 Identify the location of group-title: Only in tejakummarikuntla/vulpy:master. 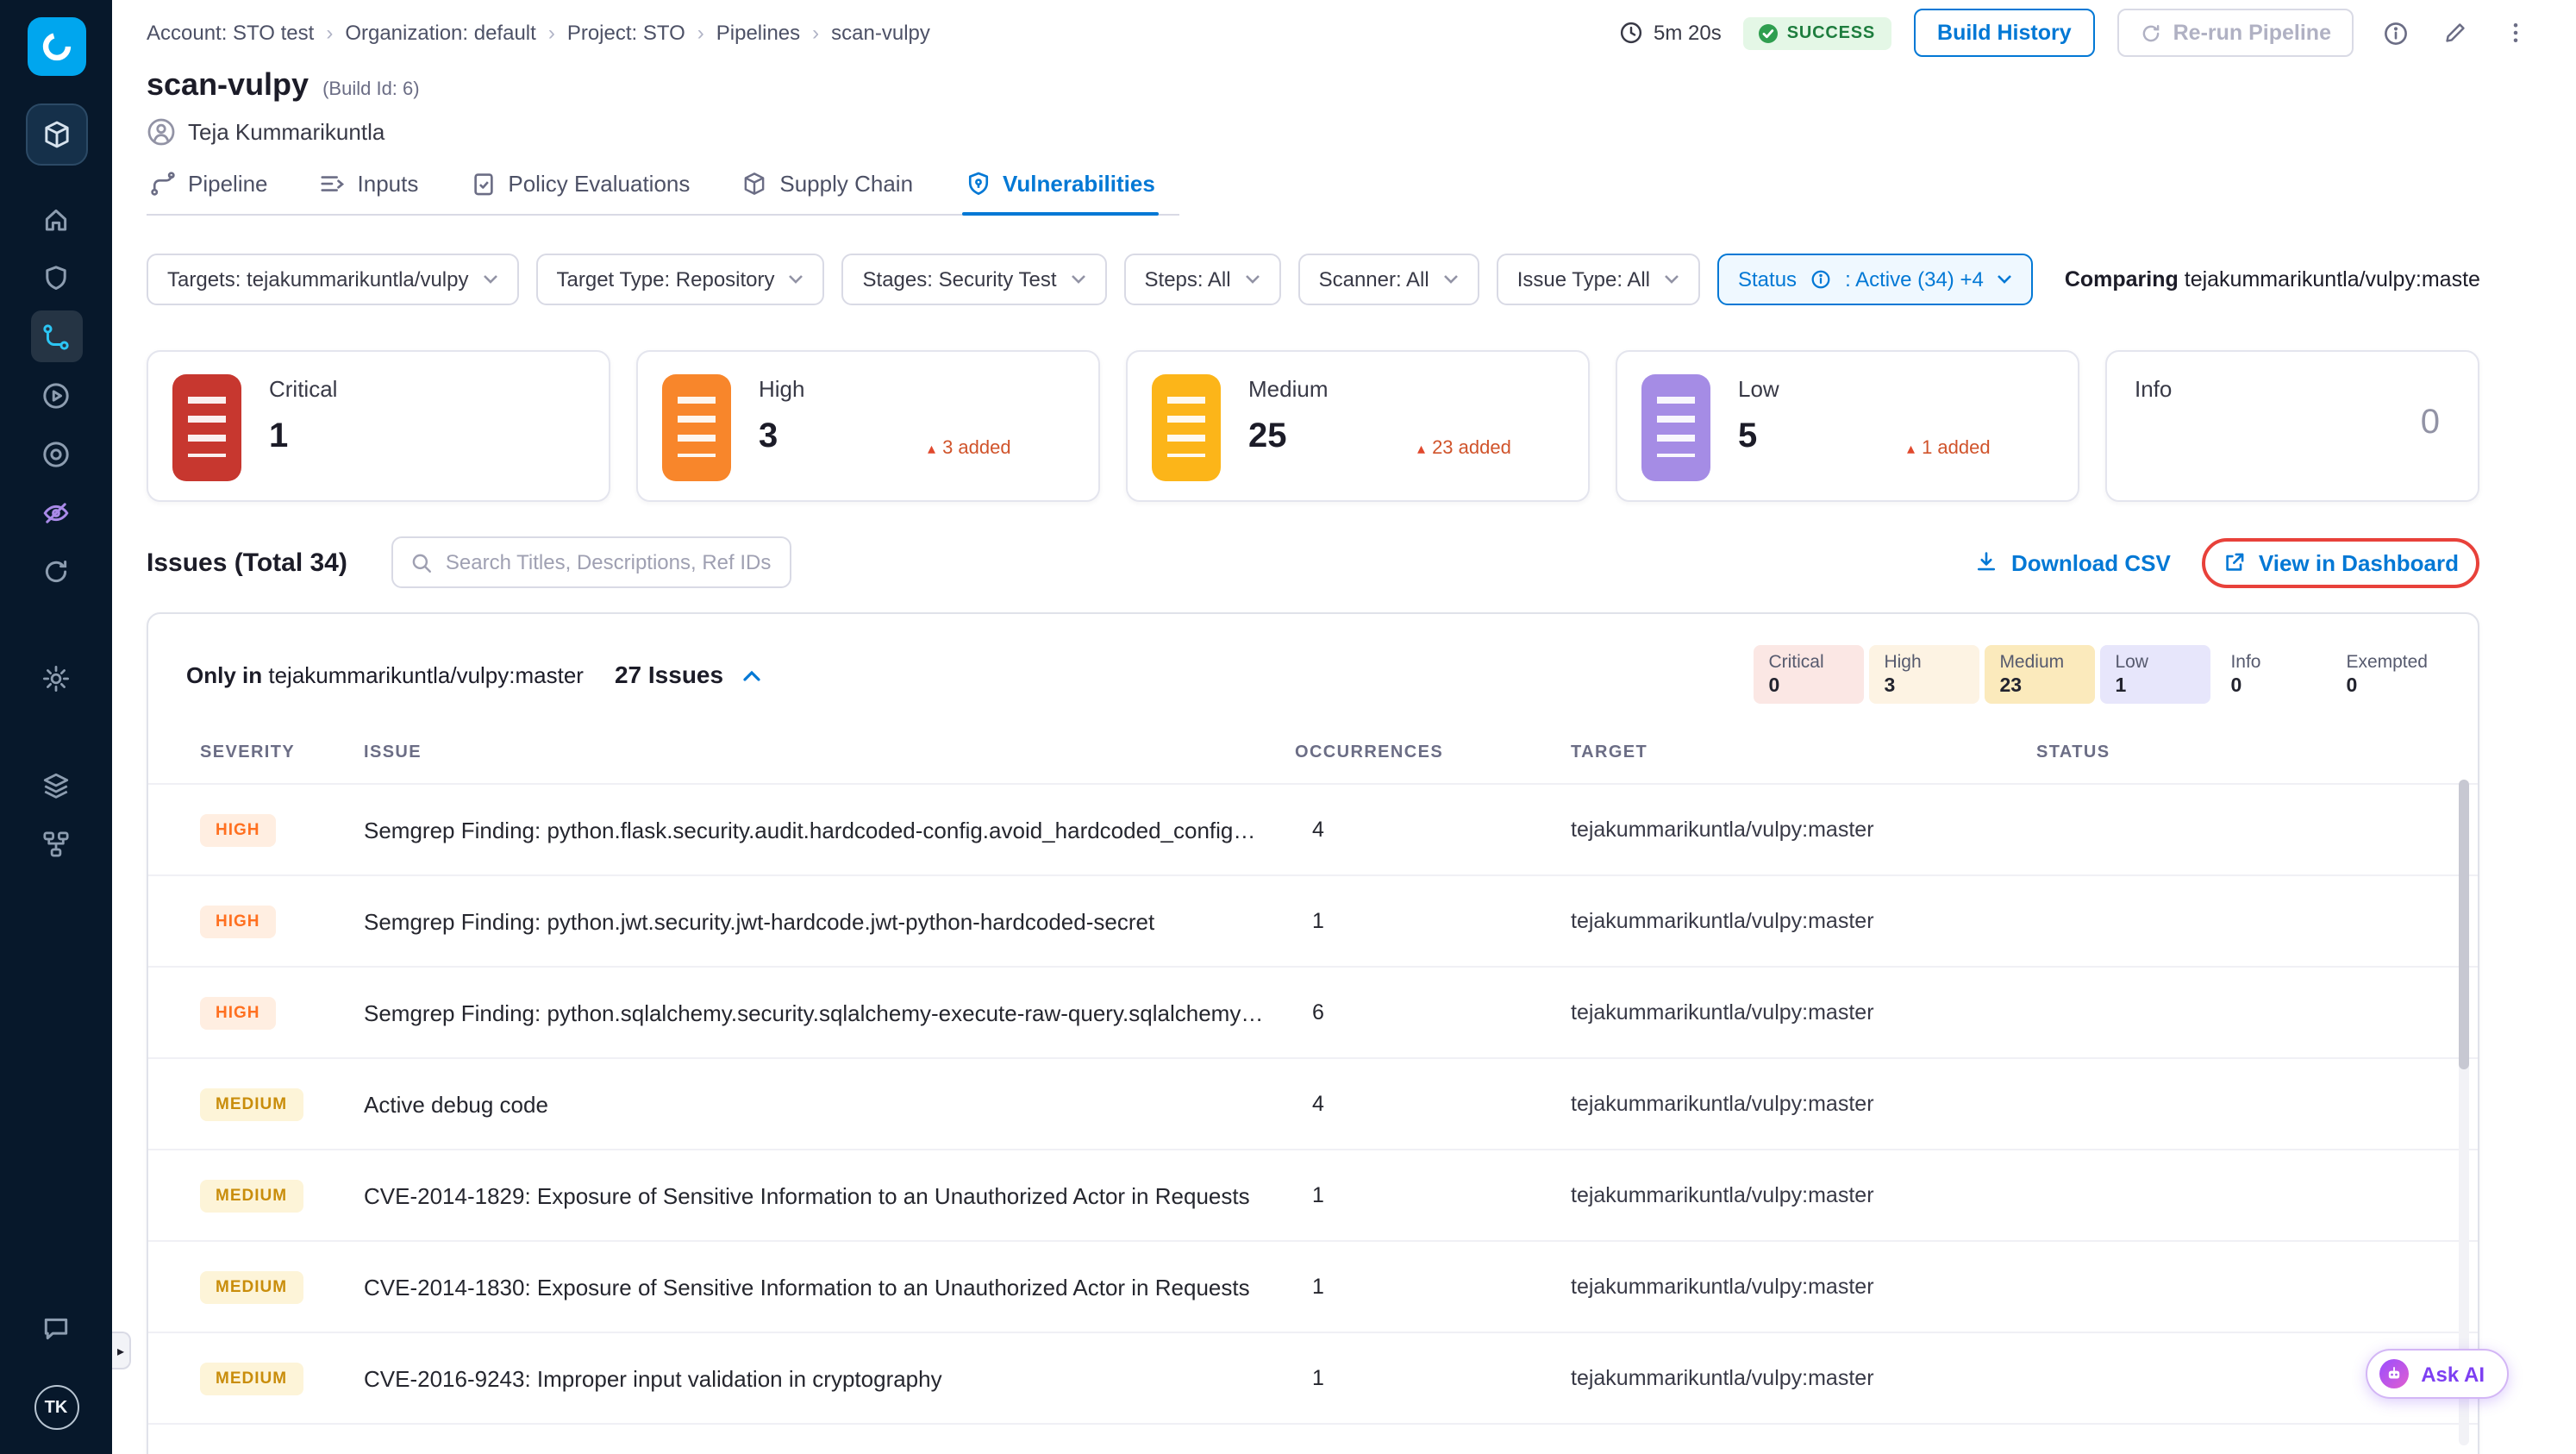
(385, 674).